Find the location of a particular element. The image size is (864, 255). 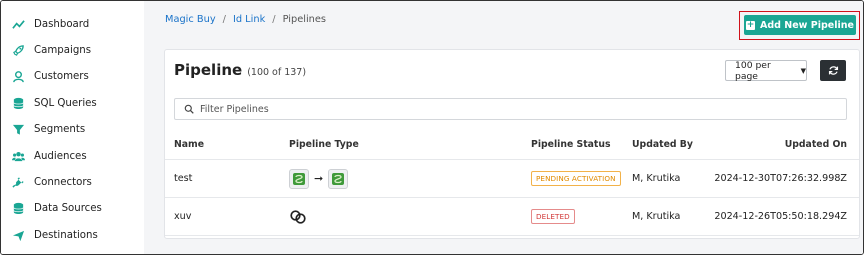

add-pipeline-highlight: + Add New Pipeline is located at coordinates (799, 25).